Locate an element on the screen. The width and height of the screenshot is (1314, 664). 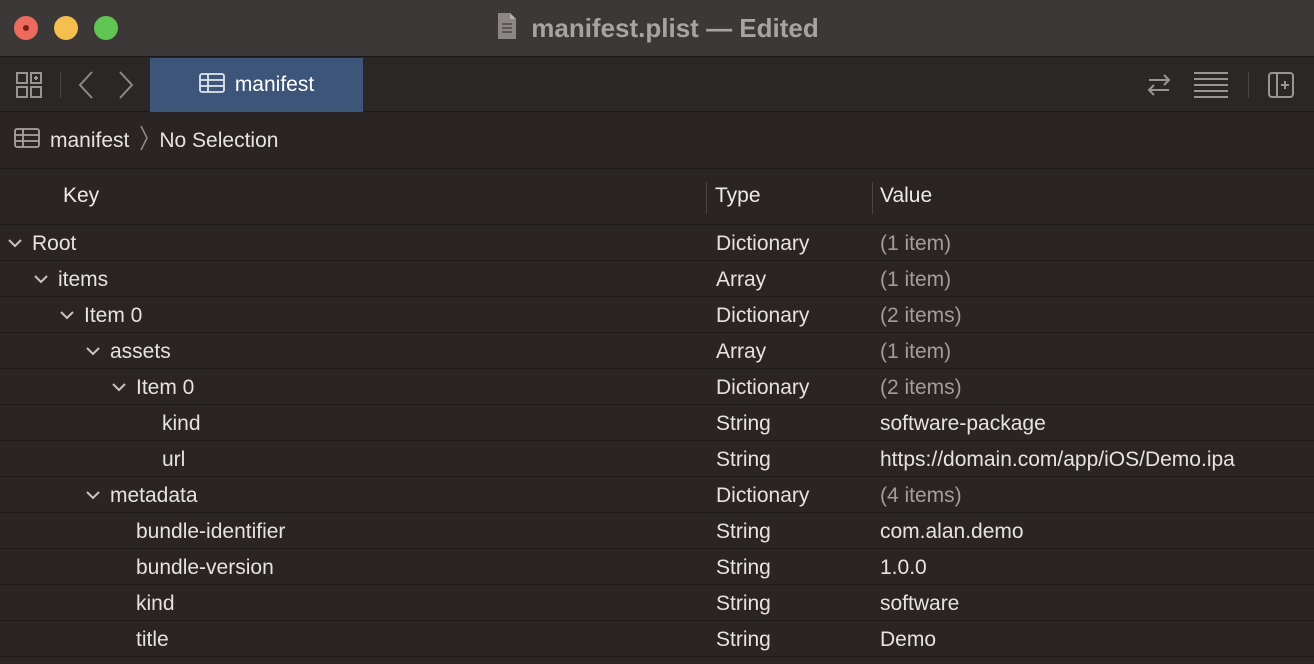
list-lines-icon is located at coordinates (1211, 85).